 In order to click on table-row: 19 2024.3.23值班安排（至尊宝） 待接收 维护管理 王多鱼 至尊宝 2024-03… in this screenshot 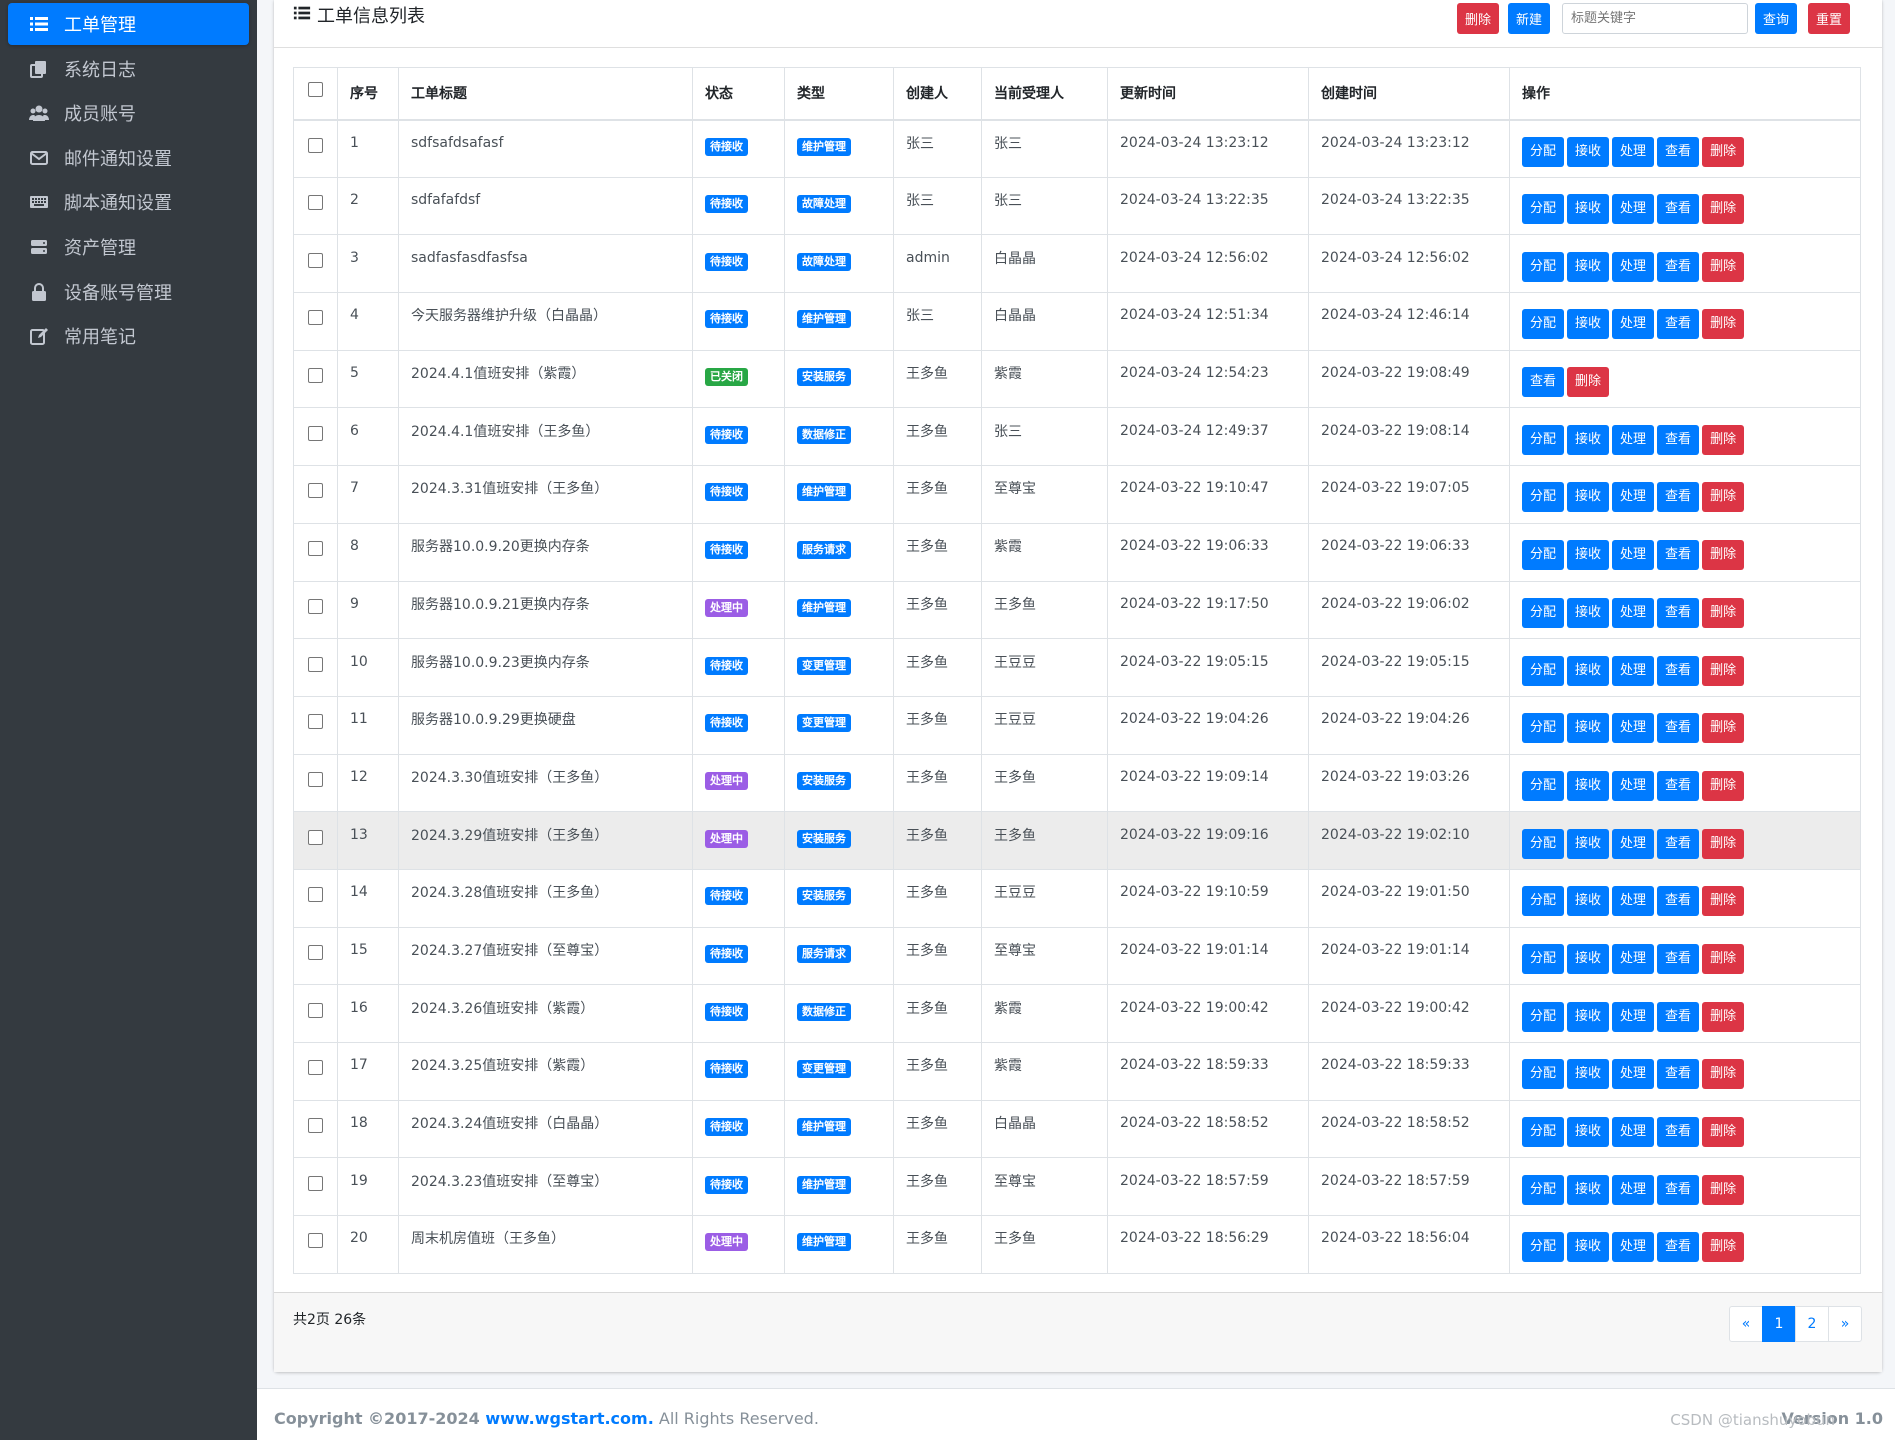, I will do `click(1077, 1187)`.